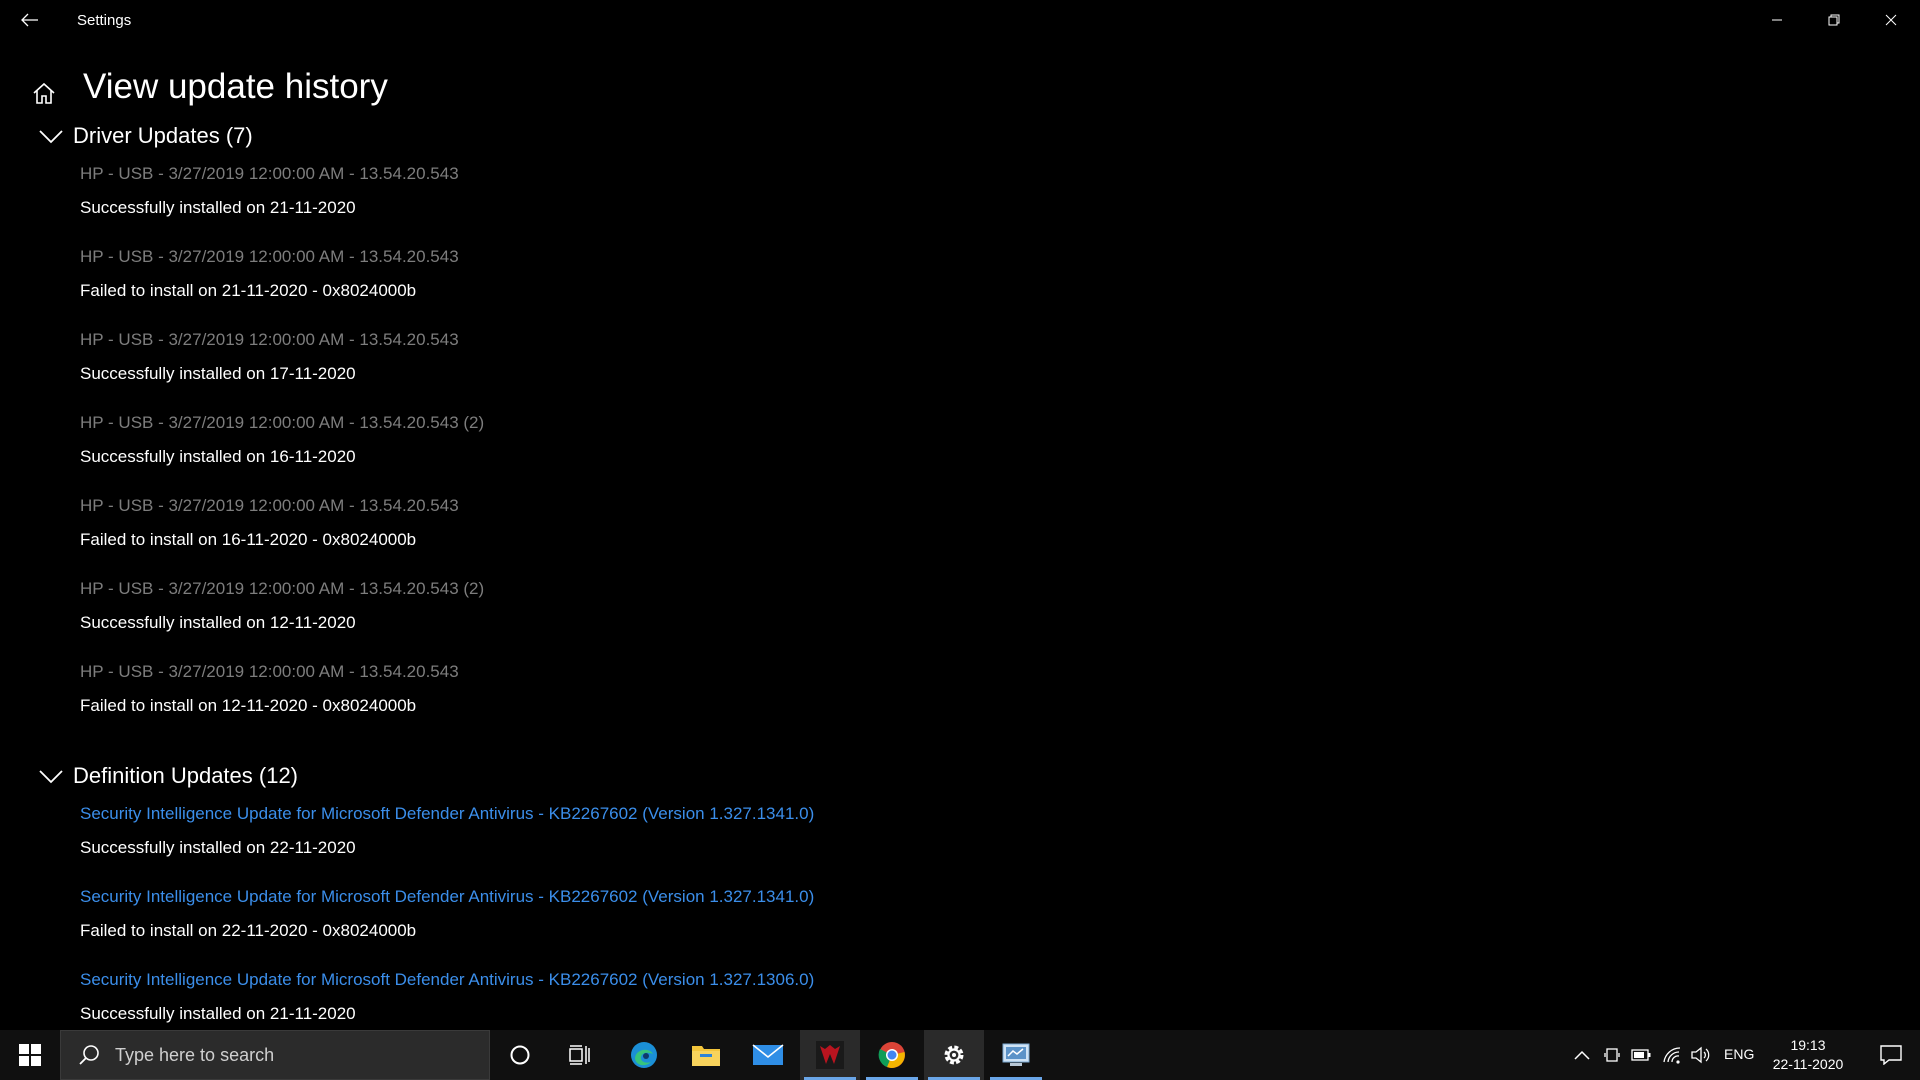  What do you see at coordinates (104, 20) in the screenshot?
I see `window-title: Settings` at bounding box center [104, 20].